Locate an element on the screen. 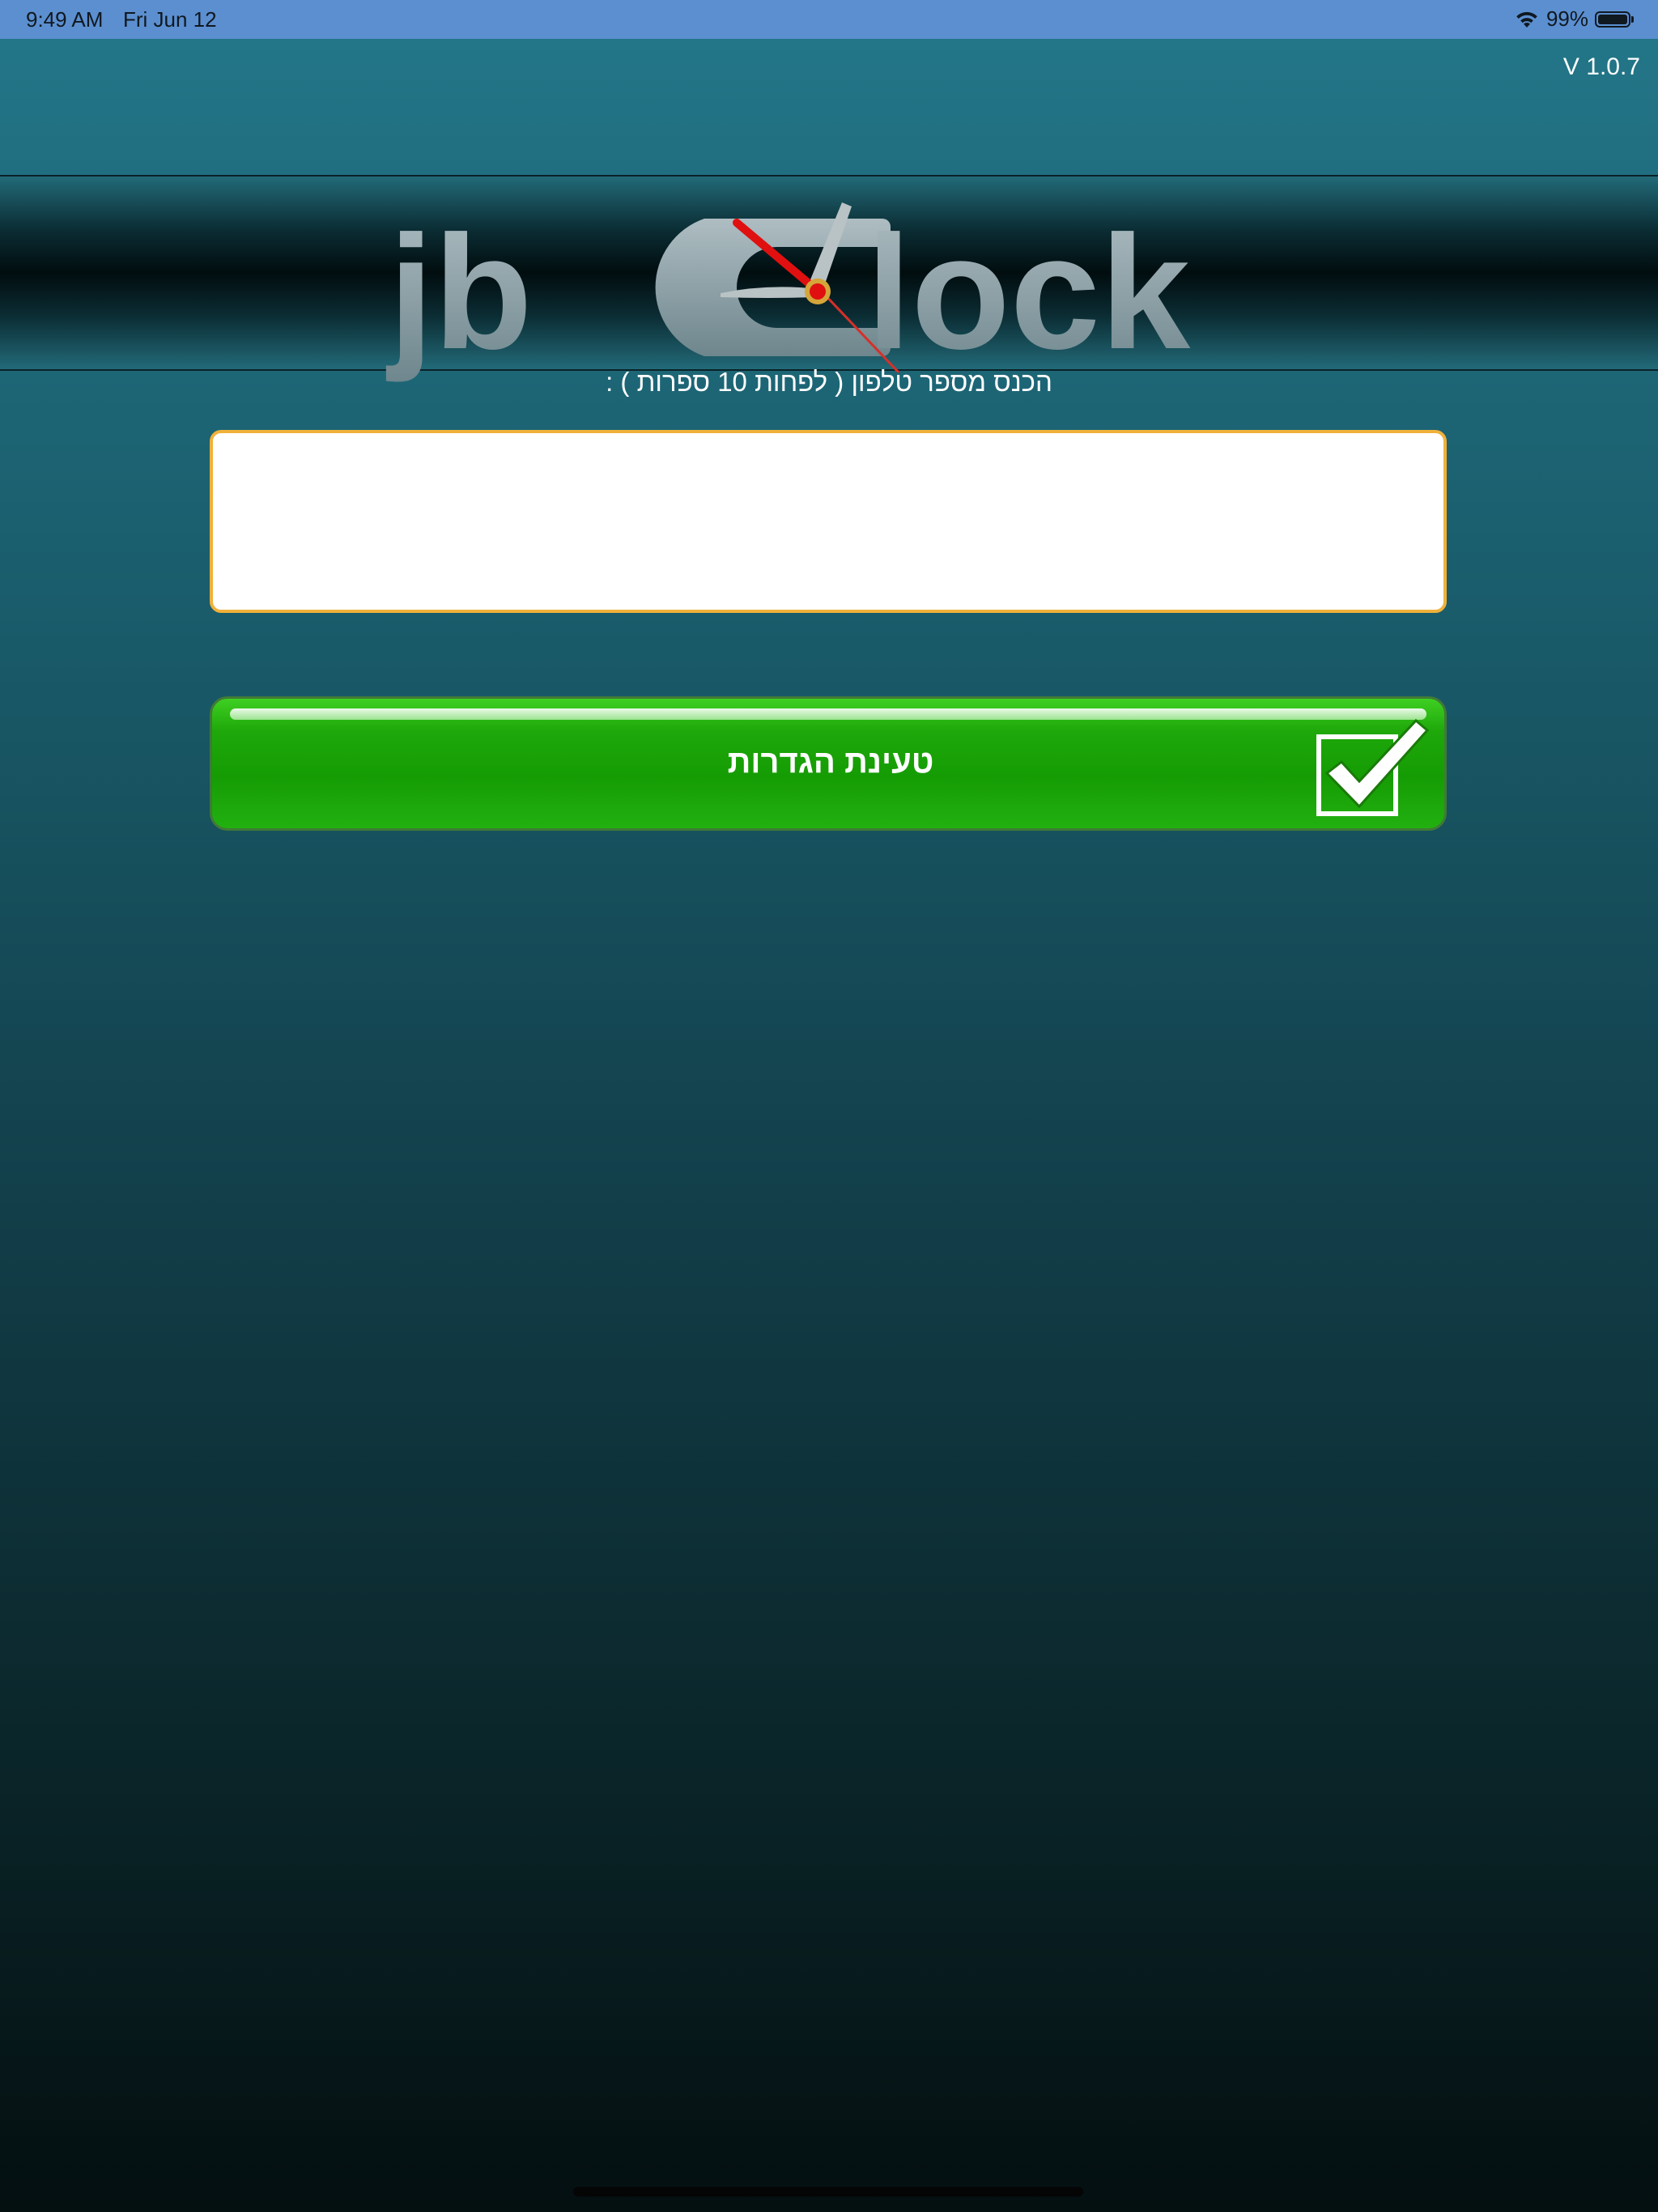 This screenshot has width=1658, height=2212. status-bar: 9:49 AM Fri Jun 12 99% is located at coordinates (829, 19).